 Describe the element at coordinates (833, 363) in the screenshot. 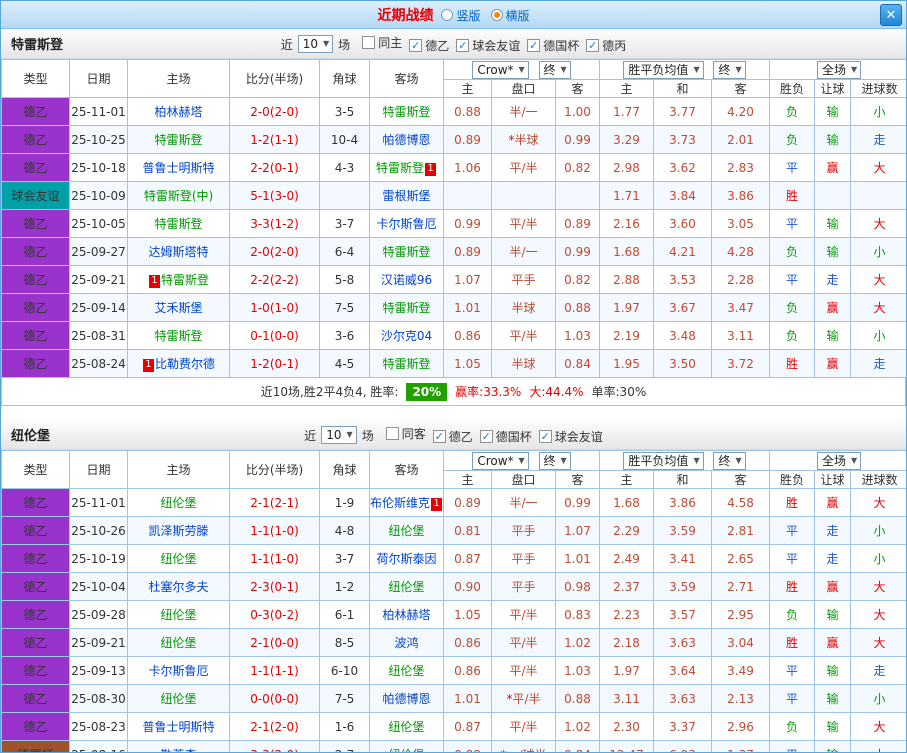

I see `result-handicap-cell: 赢` at that location.